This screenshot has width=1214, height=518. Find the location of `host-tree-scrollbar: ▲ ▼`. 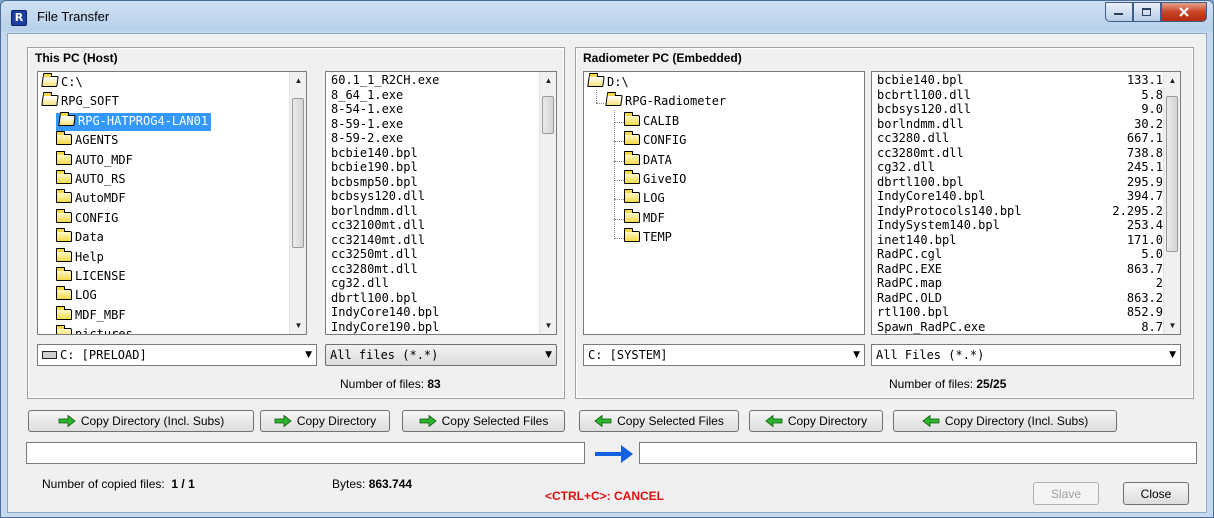

host-tree-scrollbar: ▲ ▼ is located at coordinates (297, 203).